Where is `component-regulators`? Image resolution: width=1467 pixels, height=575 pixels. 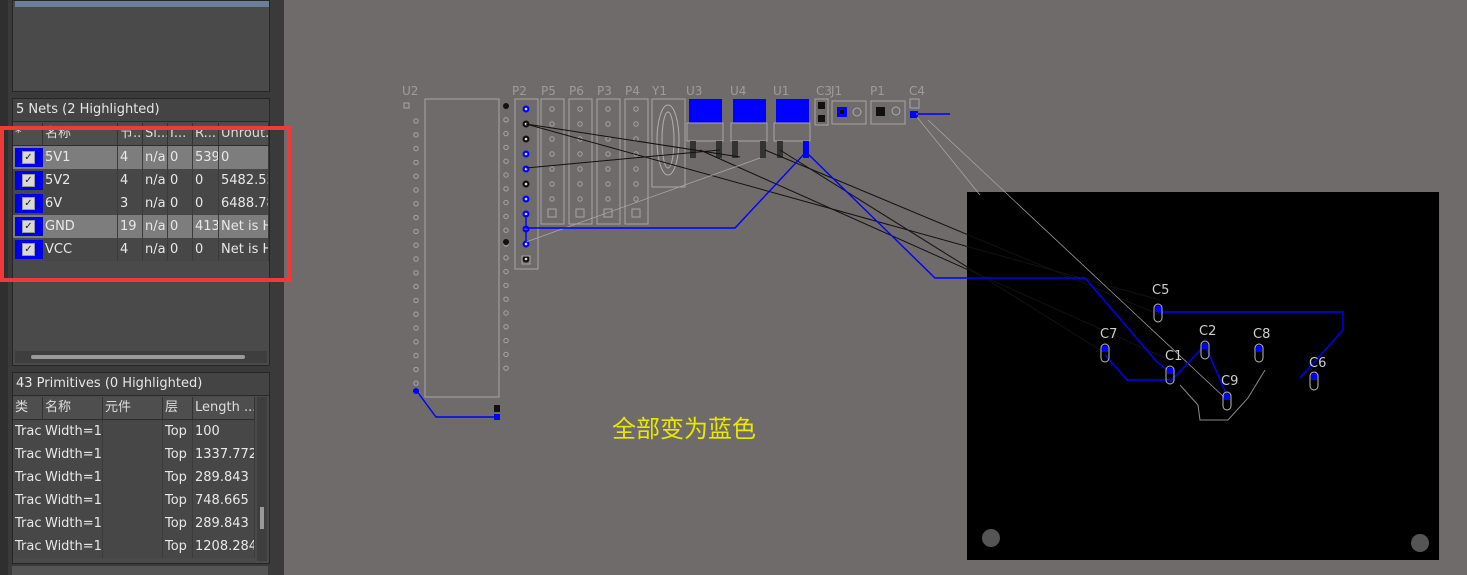
component-regulators is located at coordinates (748, 128).